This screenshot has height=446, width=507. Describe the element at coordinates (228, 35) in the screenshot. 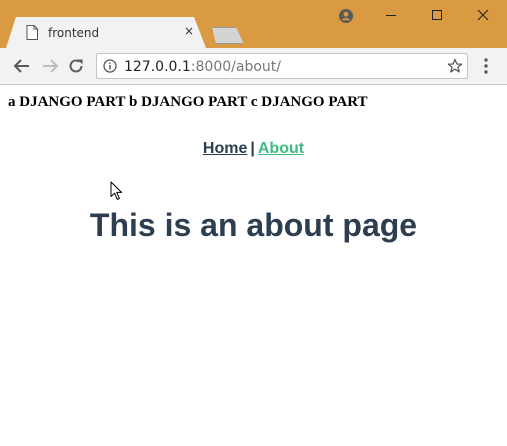

I see `new-tab-button` at that location.